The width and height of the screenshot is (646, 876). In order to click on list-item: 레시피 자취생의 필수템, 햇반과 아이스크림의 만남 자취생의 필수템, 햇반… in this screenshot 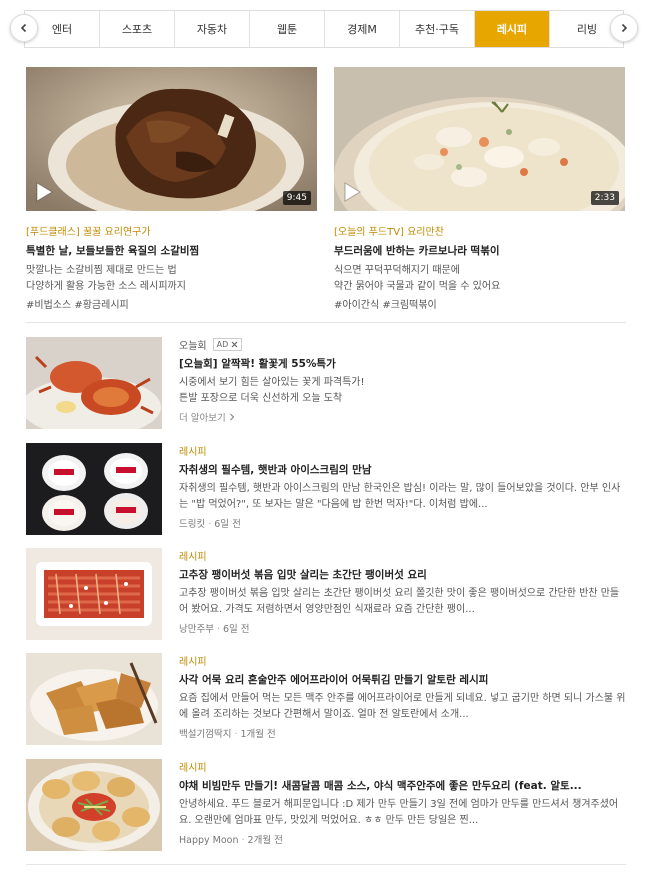, I will do `click(326, 489)`.